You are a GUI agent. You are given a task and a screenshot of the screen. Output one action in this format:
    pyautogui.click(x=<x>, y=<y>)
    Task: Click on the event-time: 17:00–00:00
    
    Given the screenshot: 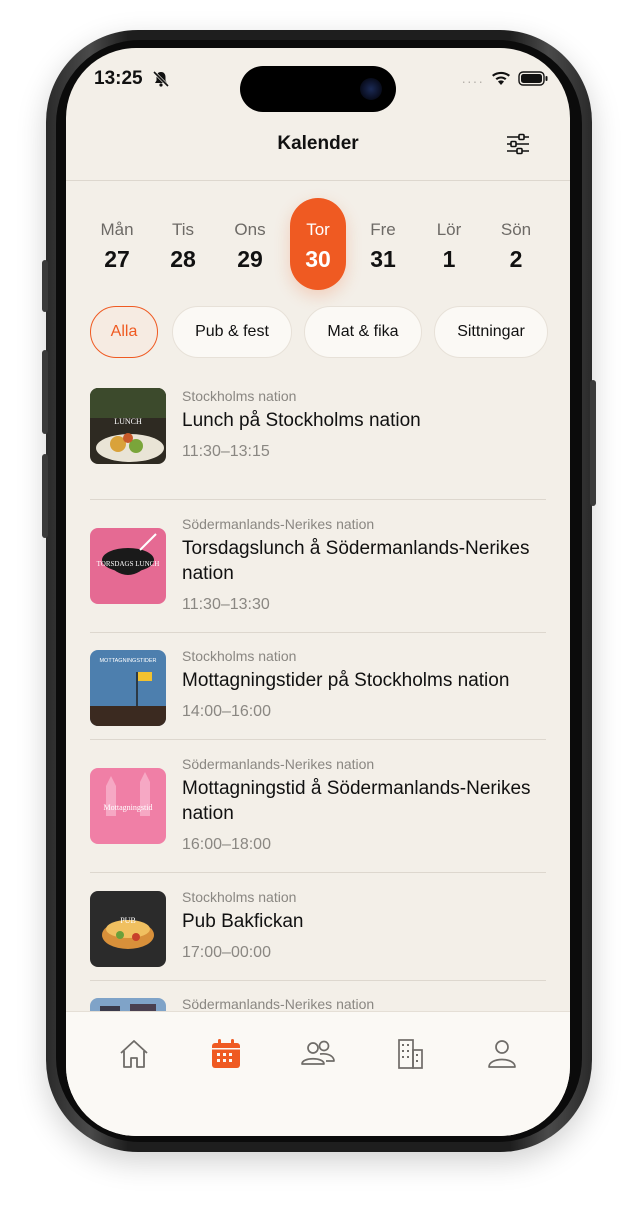 What is the action you would take?
    pyautogui.click(x=226, y=952)
    